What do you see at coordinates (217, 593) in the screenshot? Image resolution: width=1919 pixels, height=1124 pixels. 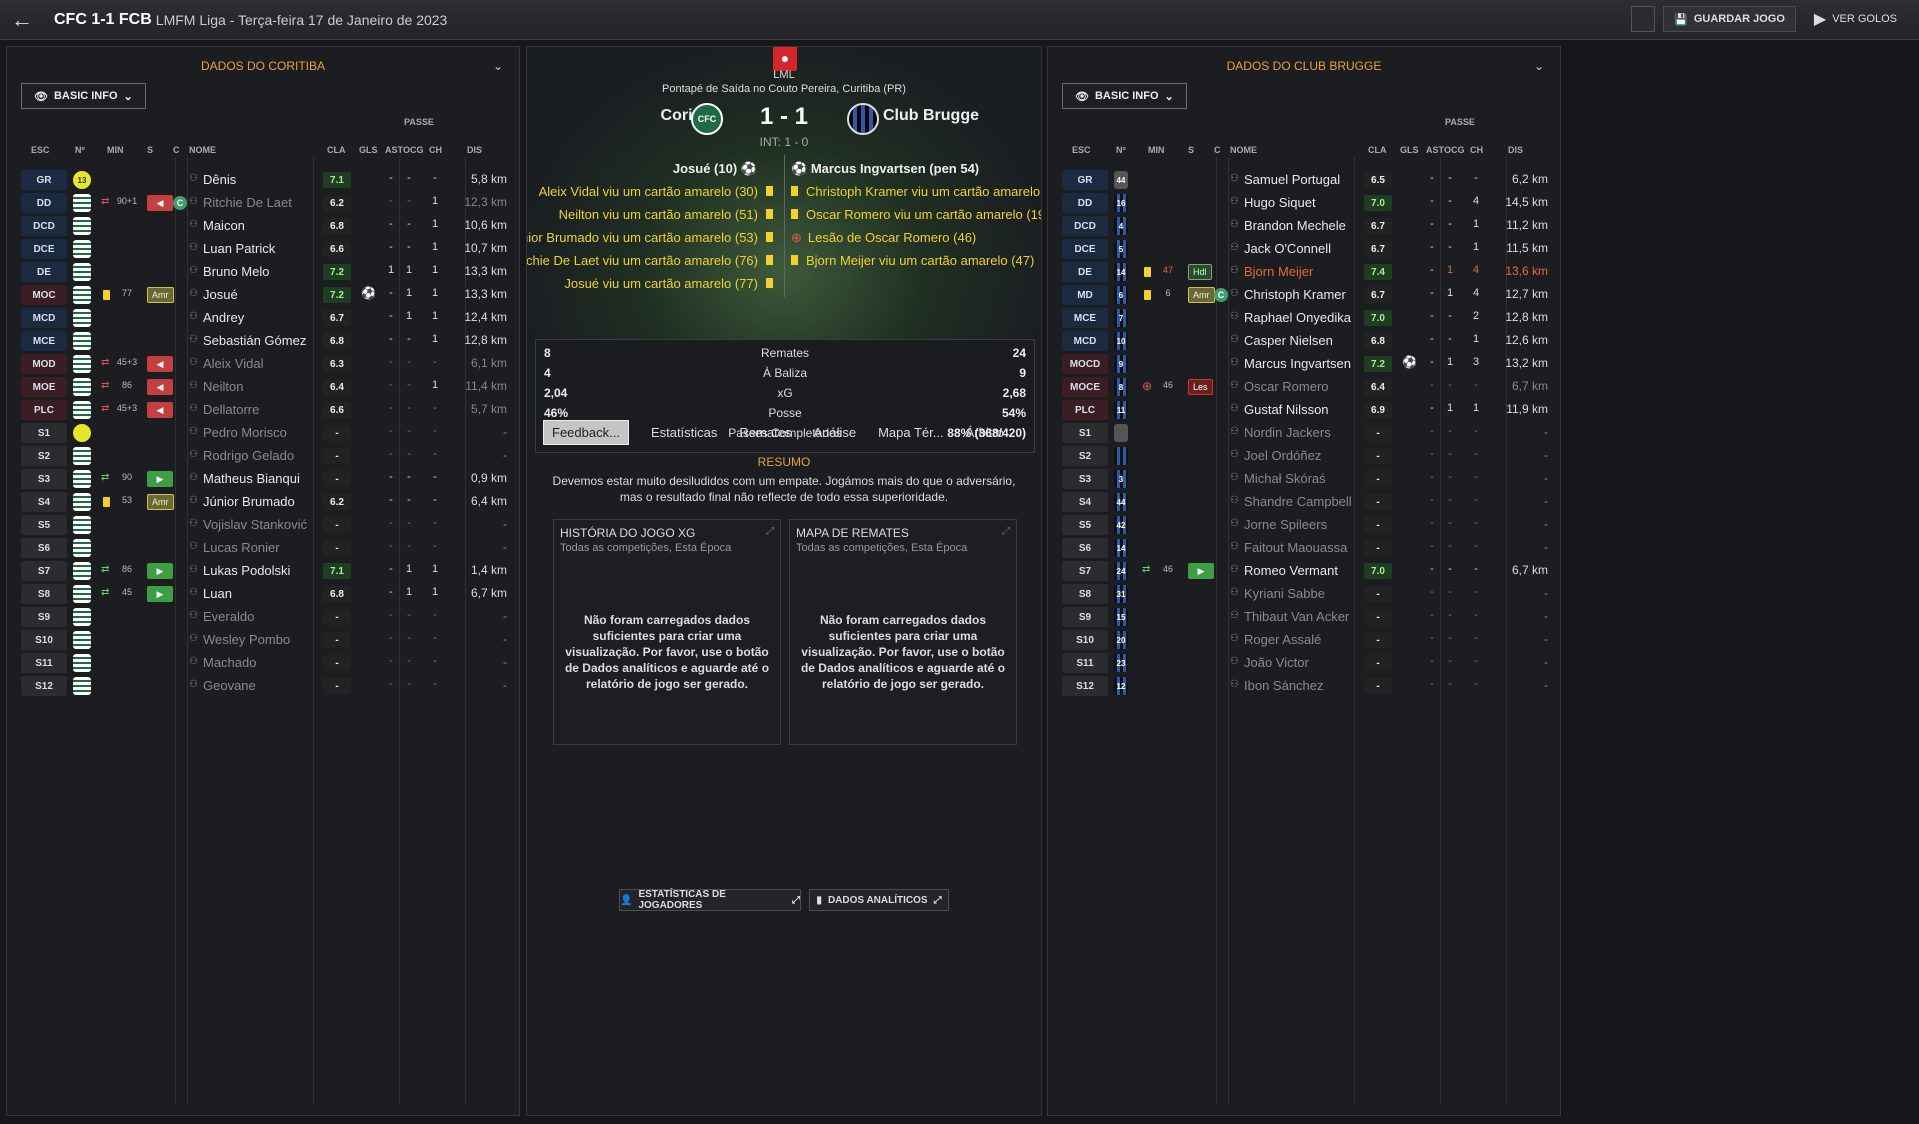 I see `player-name: Luan` at bounding box center [217, 593].